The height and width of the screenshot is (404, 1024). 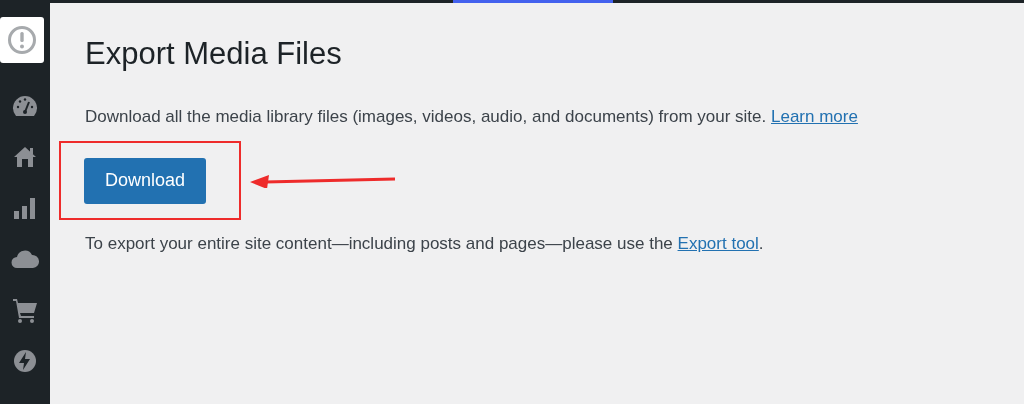 What do you see at coordinates (25, 106) in the screenshot?
I see `gauge-icon` at bounding box center [25, 106].